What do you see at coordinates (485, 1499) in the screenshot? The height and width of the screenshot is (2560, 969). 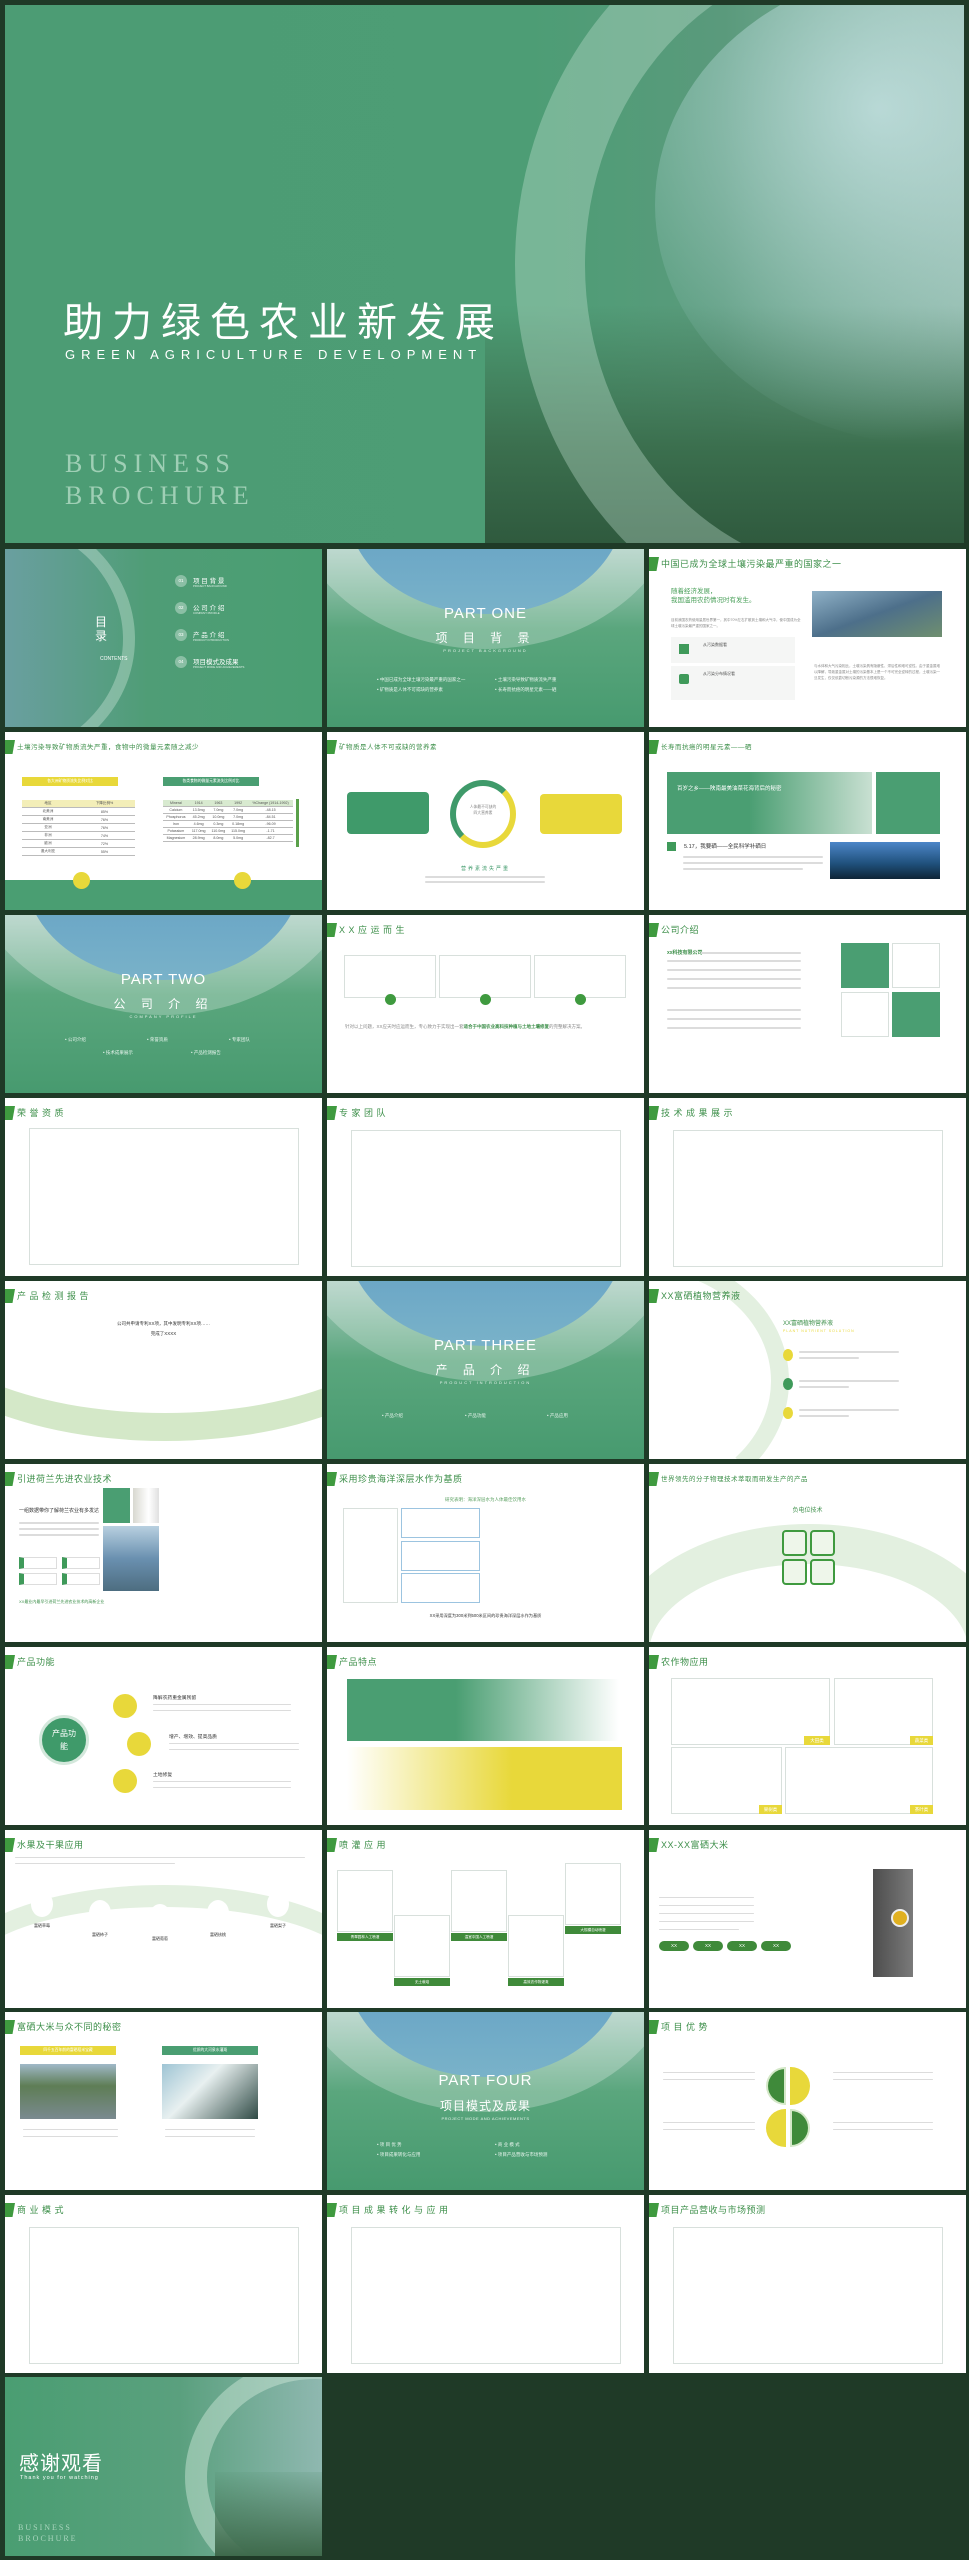 I see `heading: 研究表明：海洋深层水为人体最佳饮用水` at bounding box center [485, 1499].